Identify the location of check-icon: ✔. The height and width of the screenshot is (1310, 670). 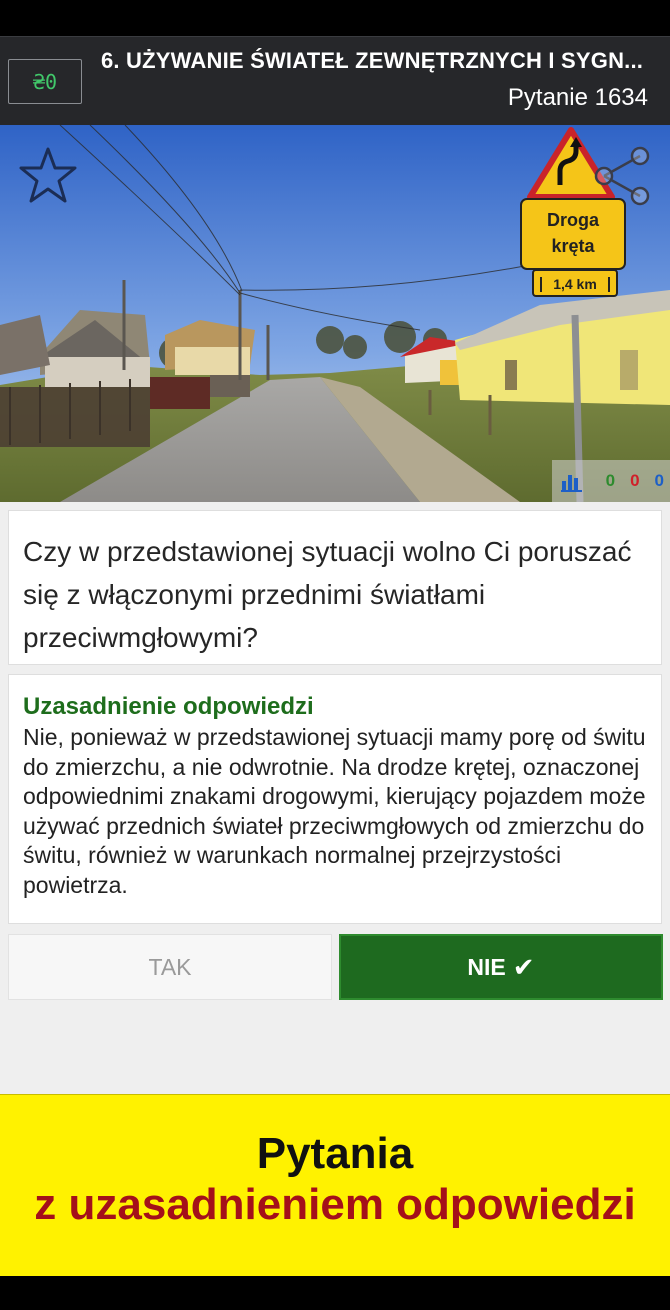
(523, 966).